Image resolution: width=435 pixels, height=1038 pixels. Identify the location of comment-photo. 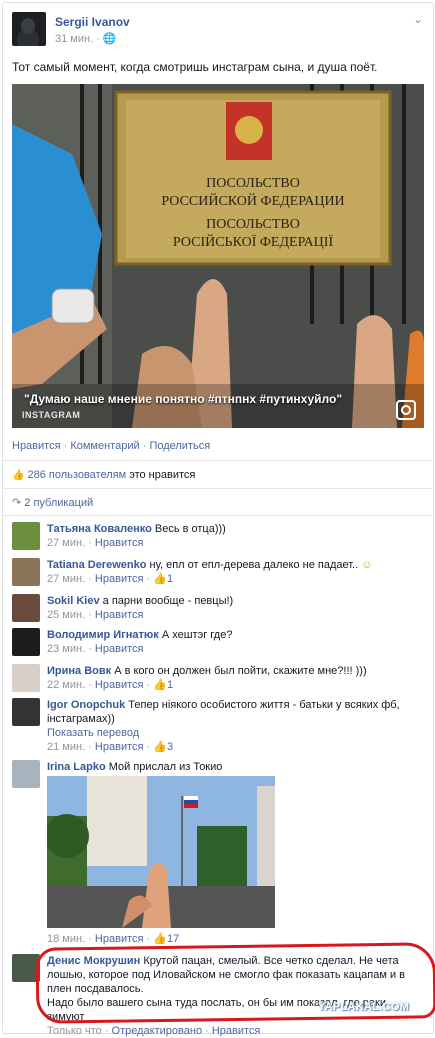
(161, 852).